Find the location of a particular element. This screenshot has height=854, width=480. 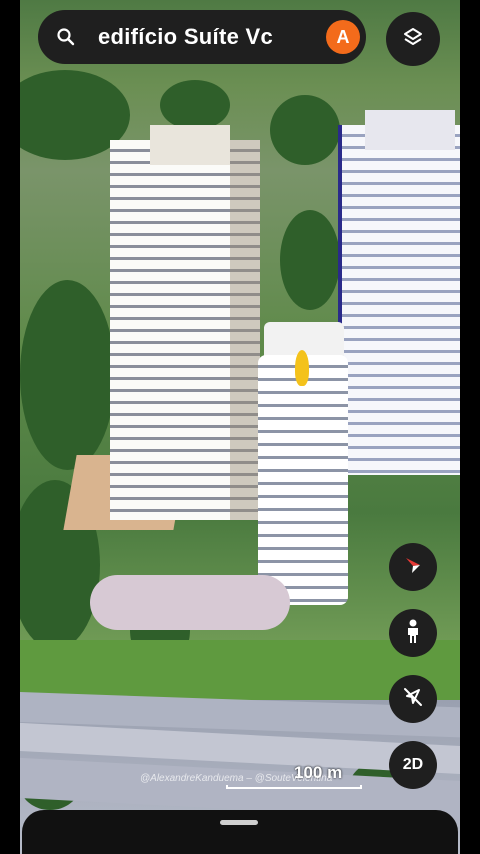

layers-button is located at coordinates (413, 39).